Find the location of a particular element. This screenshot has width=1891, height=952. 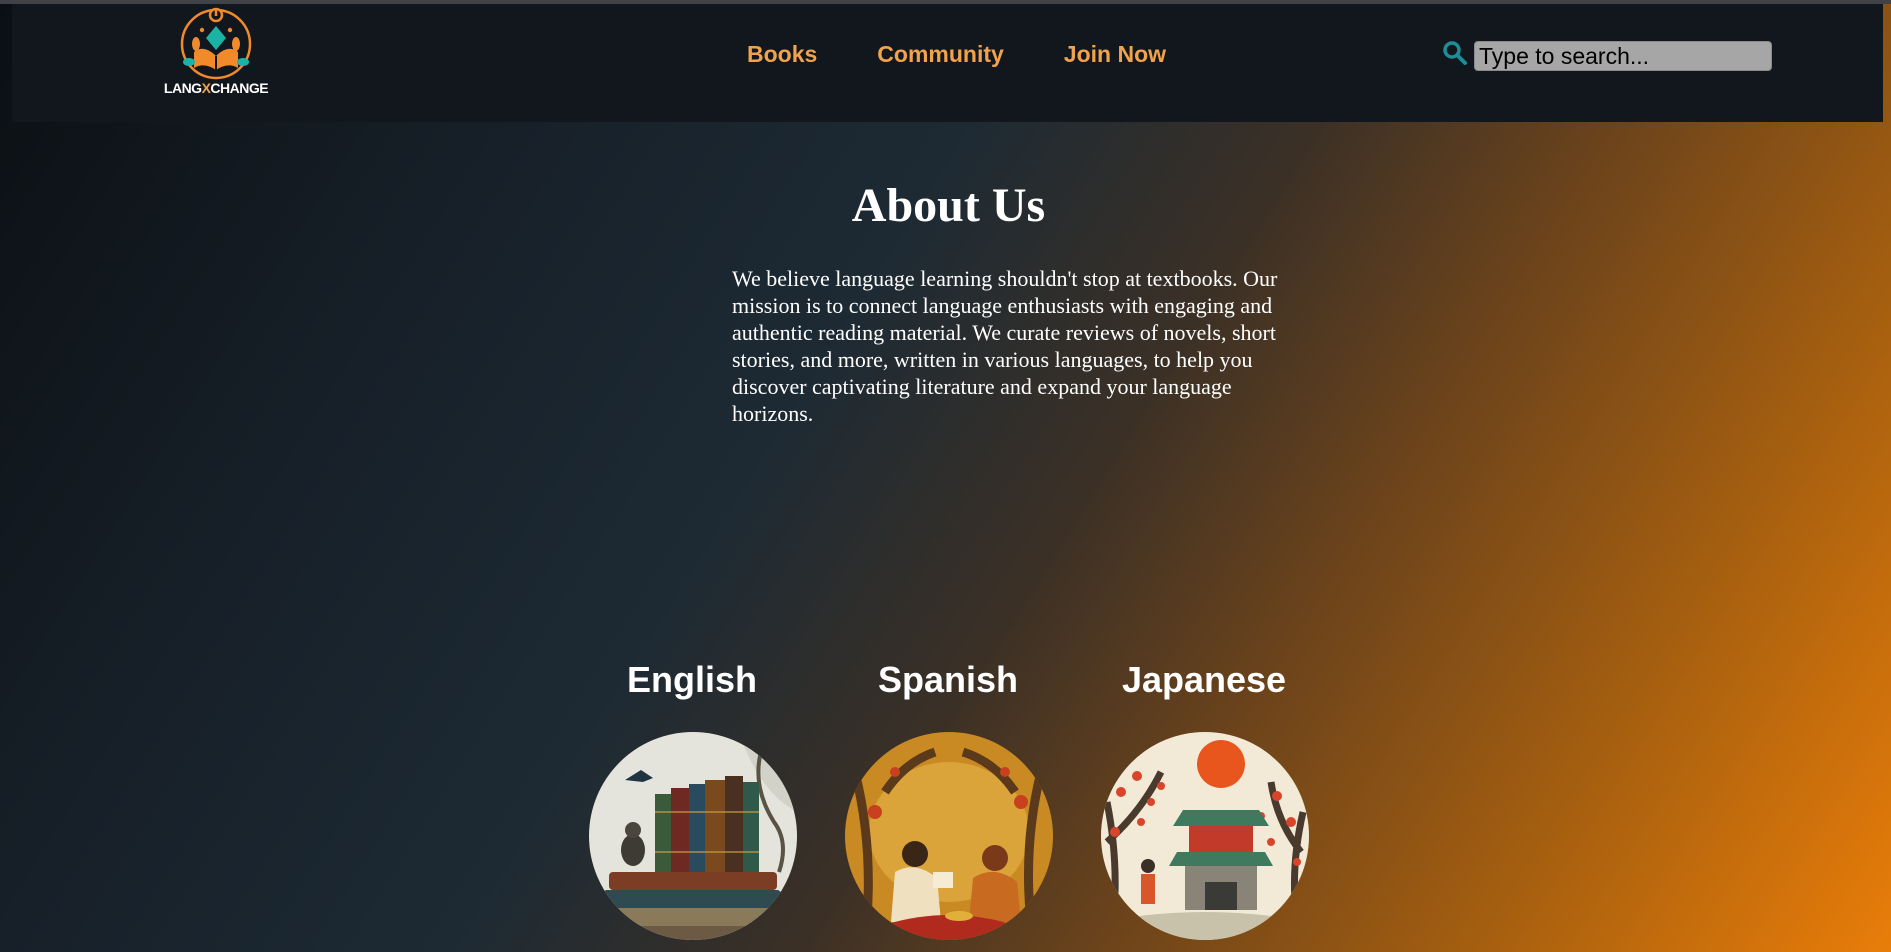

search-icon is located at coordinates (1455, 53).